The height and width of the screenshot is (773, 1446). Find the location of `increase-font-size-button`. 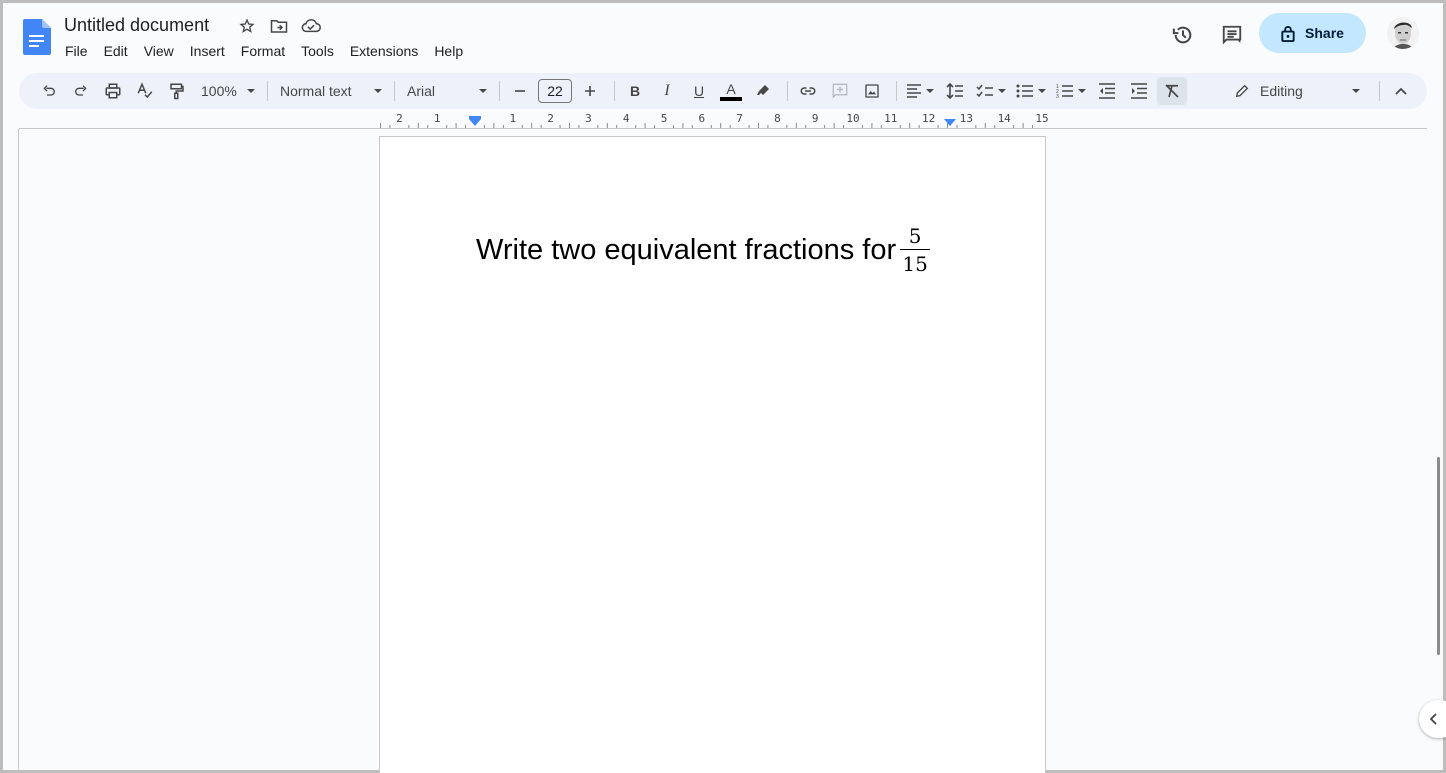

increase-font-size-button is located at coordinates (590, 91).